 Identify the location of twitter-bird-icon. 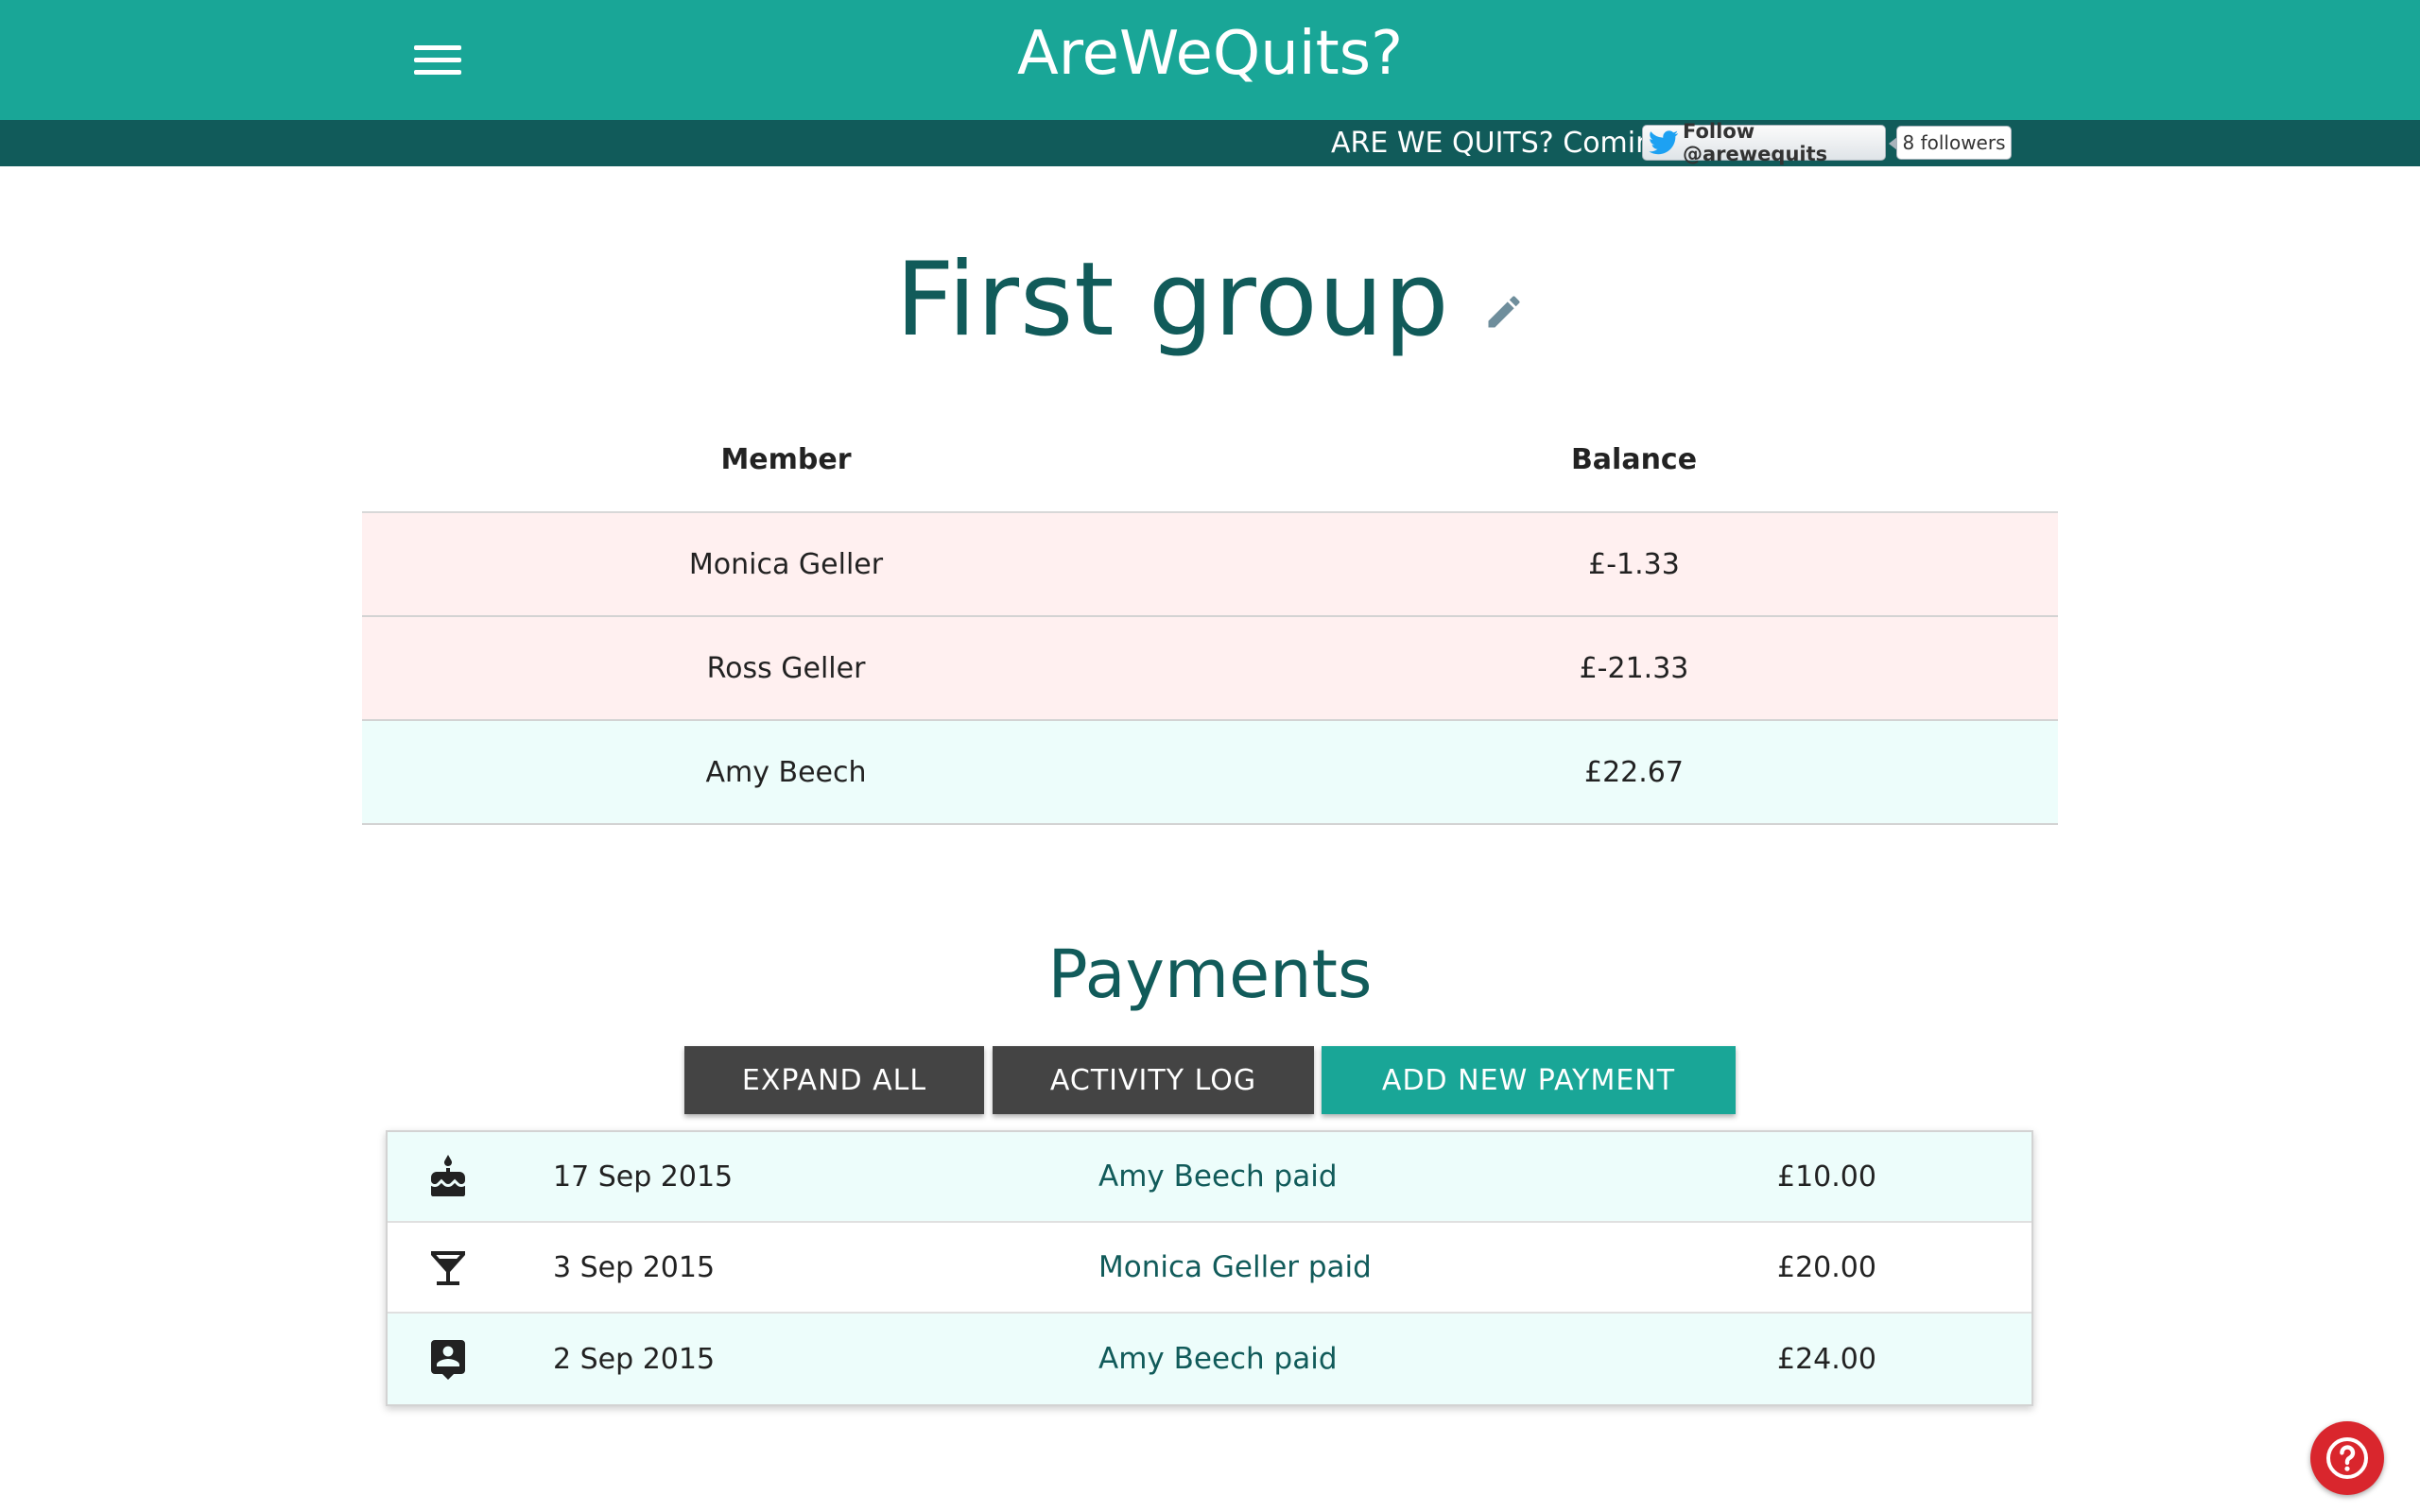
(1664, 142).